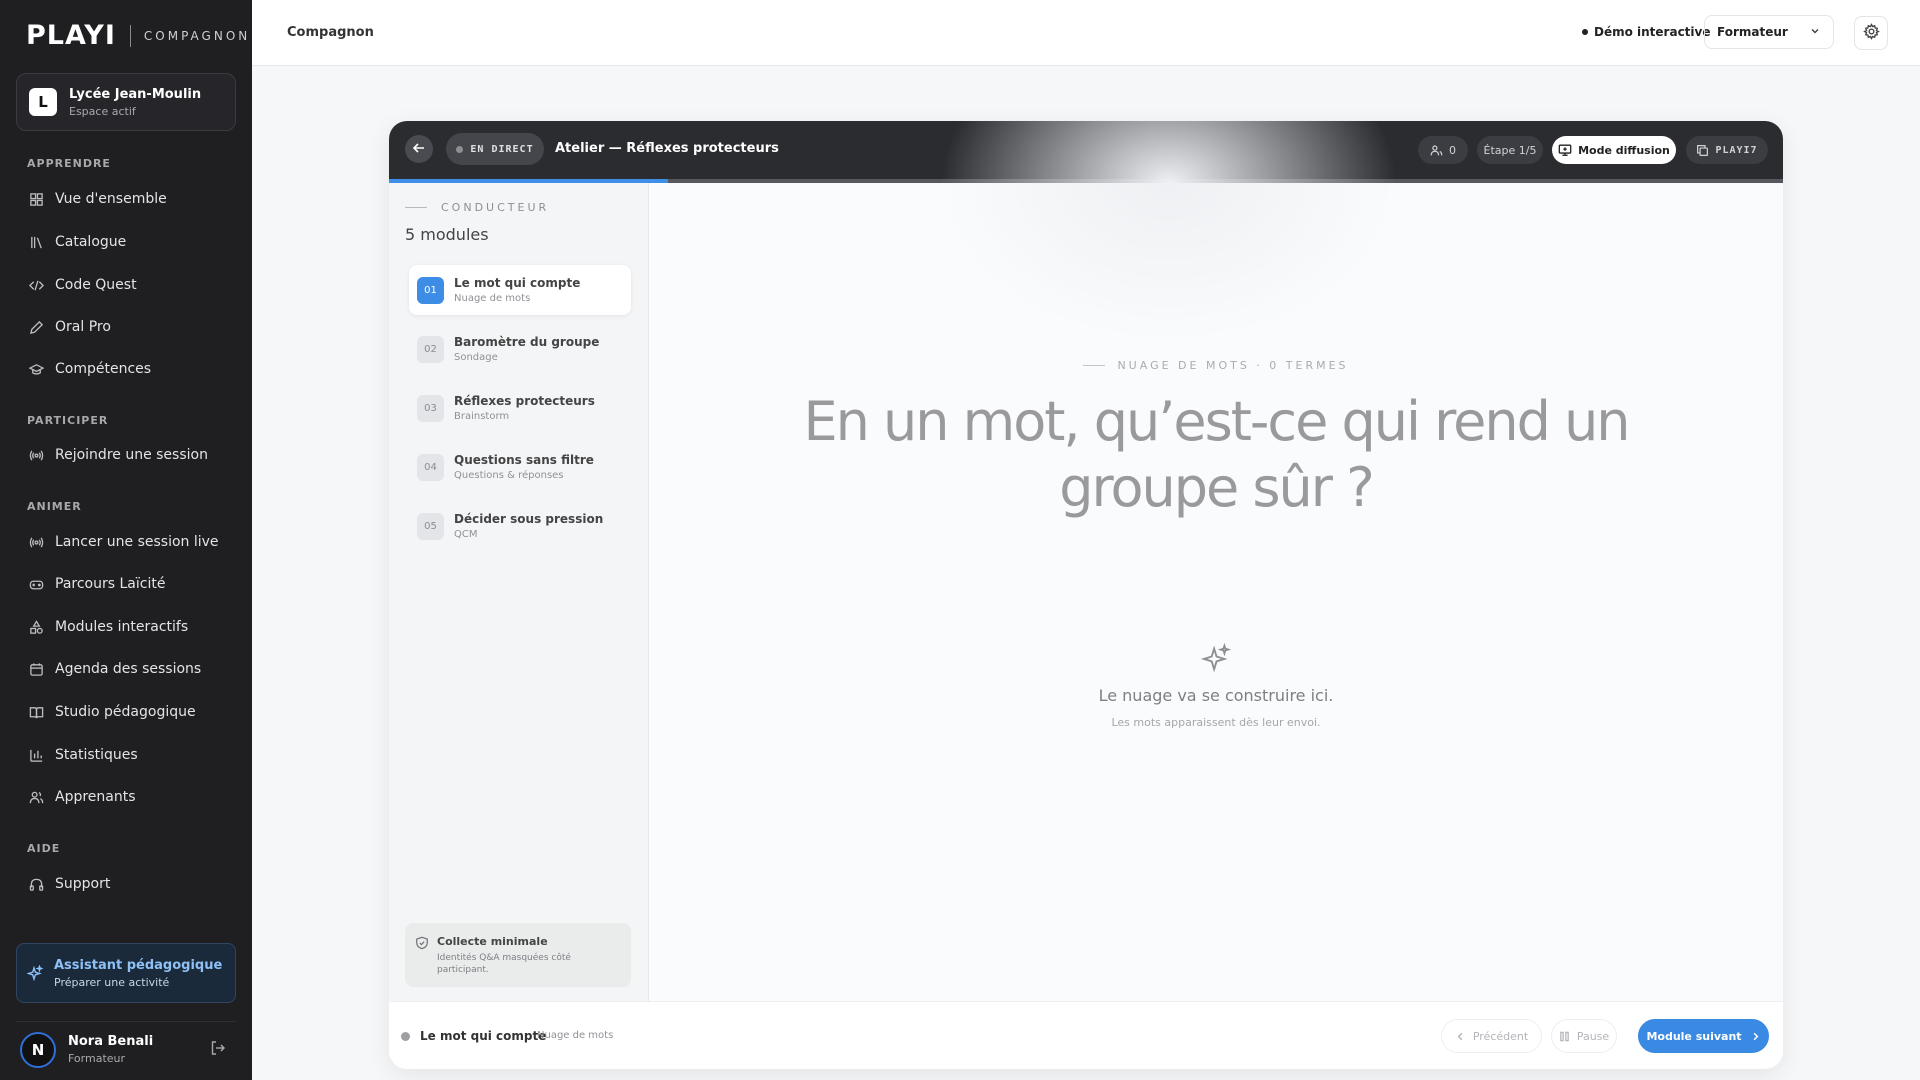 The height and width of the screenshot is (1080, 1920). Describe the element at coordinates (520, 290) in the screenshot. I see `module-item-1: 01 Le mot qui compte Nuage de mots` at that location.